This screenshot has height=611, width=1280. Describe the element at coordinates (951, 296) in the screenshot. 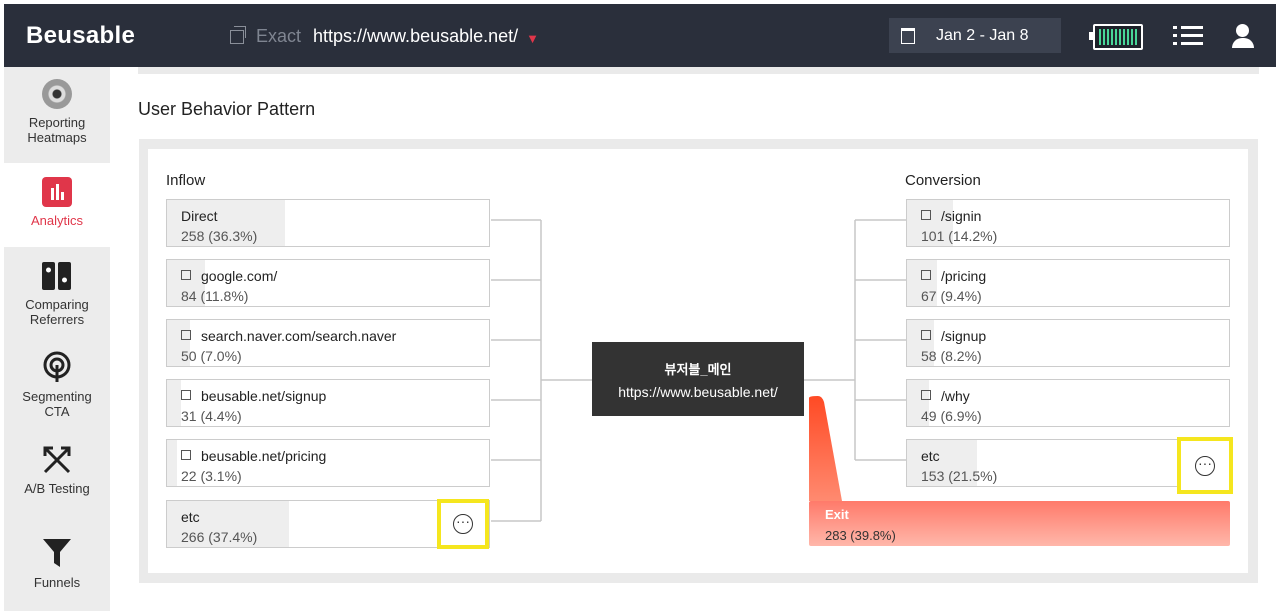

I see `conversion-stat: 67 (9.4%)` at that location.